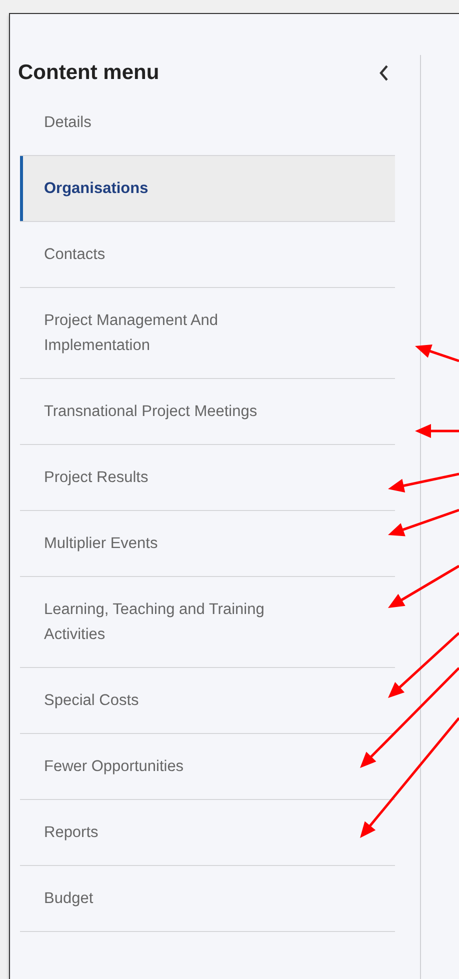 The height and width of the screenshot is (979, 459). I want to click on sidebar-title: Content menu, so click(89, 72).